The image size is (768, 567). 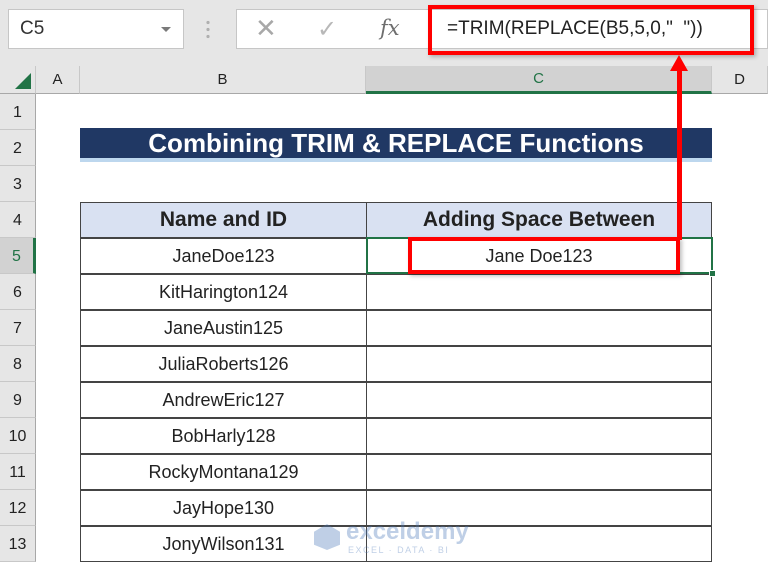 What do you see at coordinates (18, 256) in the screenshot?
I see `row-header-5: 5` at bounding box center [18, 256].